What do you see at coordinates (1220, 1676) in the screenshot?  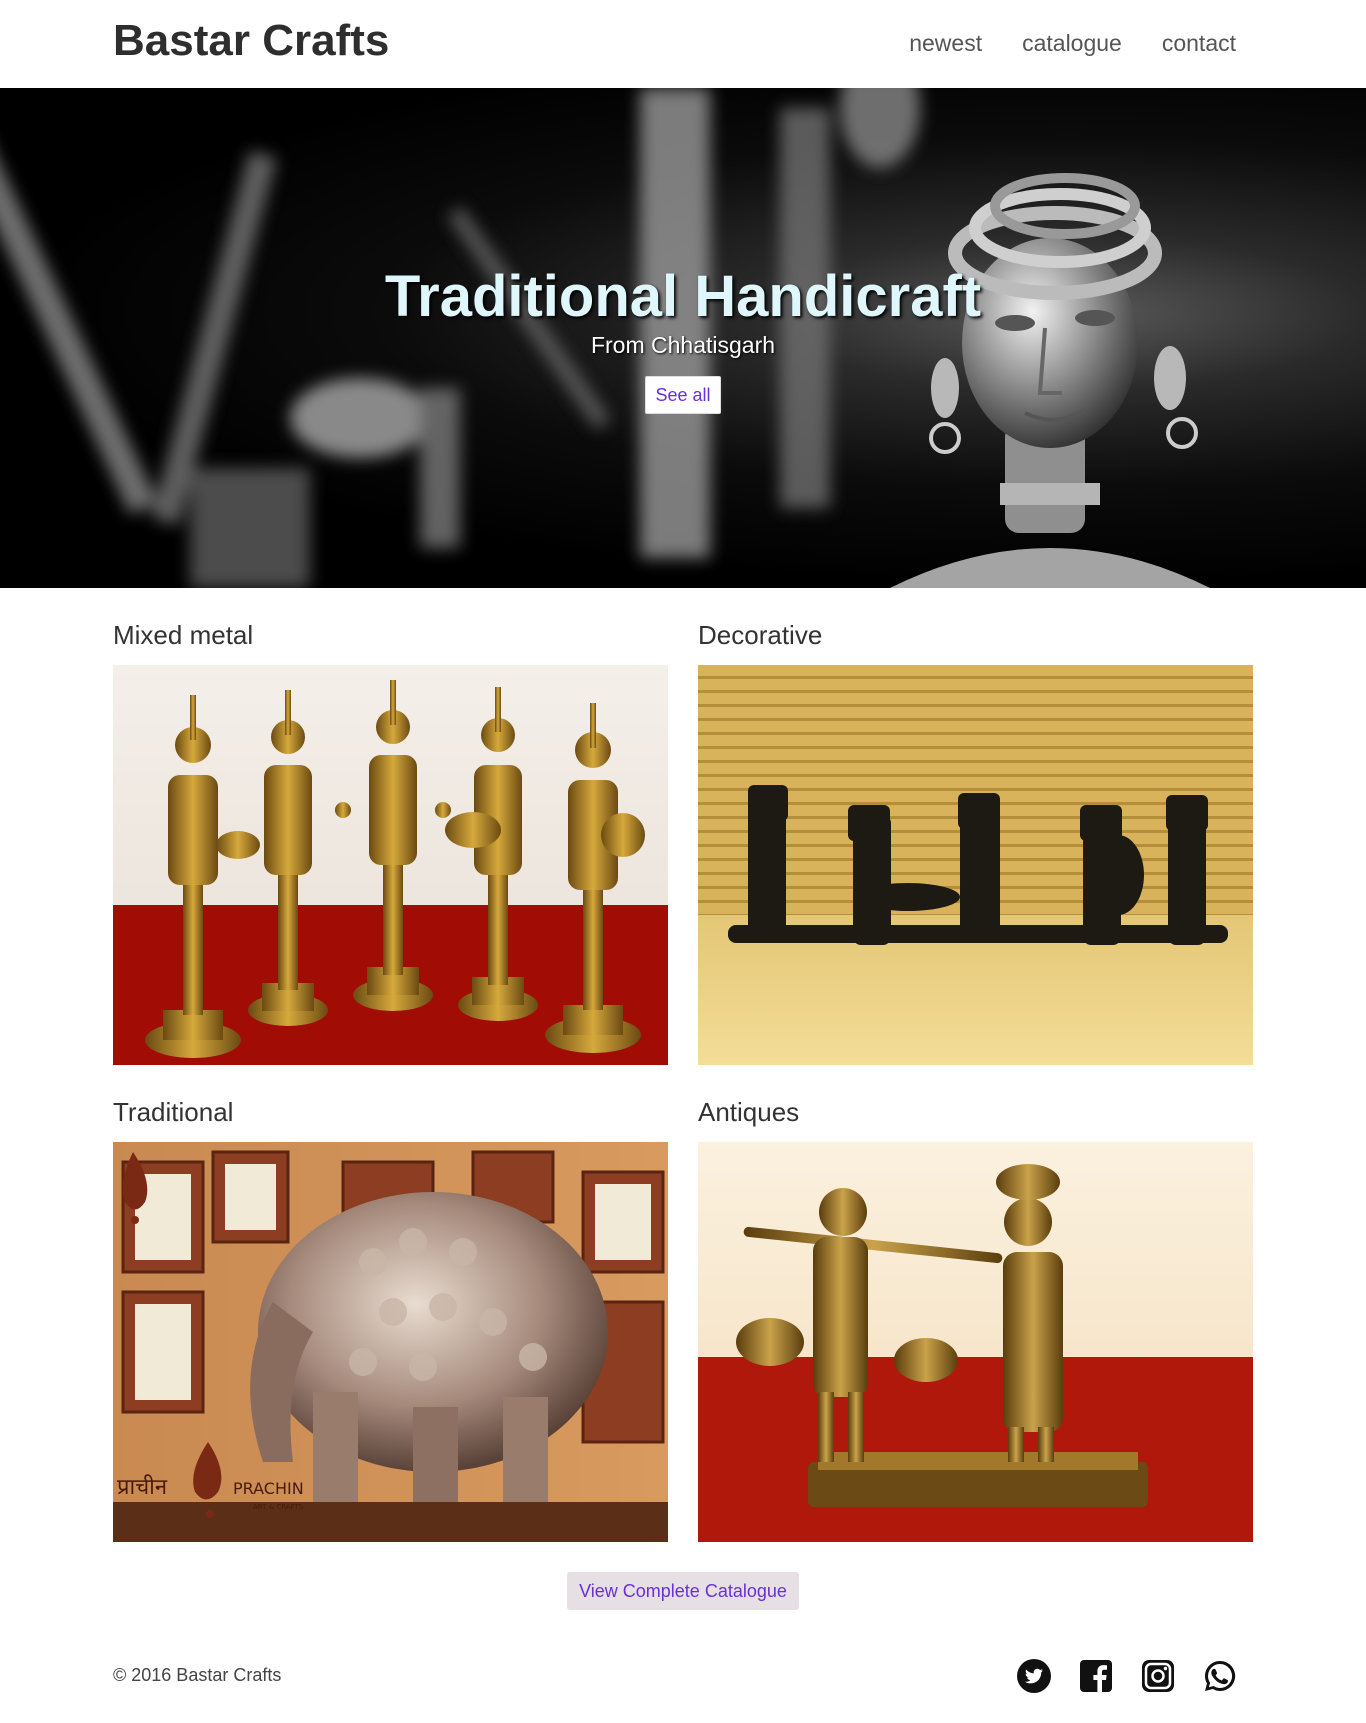 I see `whatsapp-icon` at bounding box center [1220, 1676].